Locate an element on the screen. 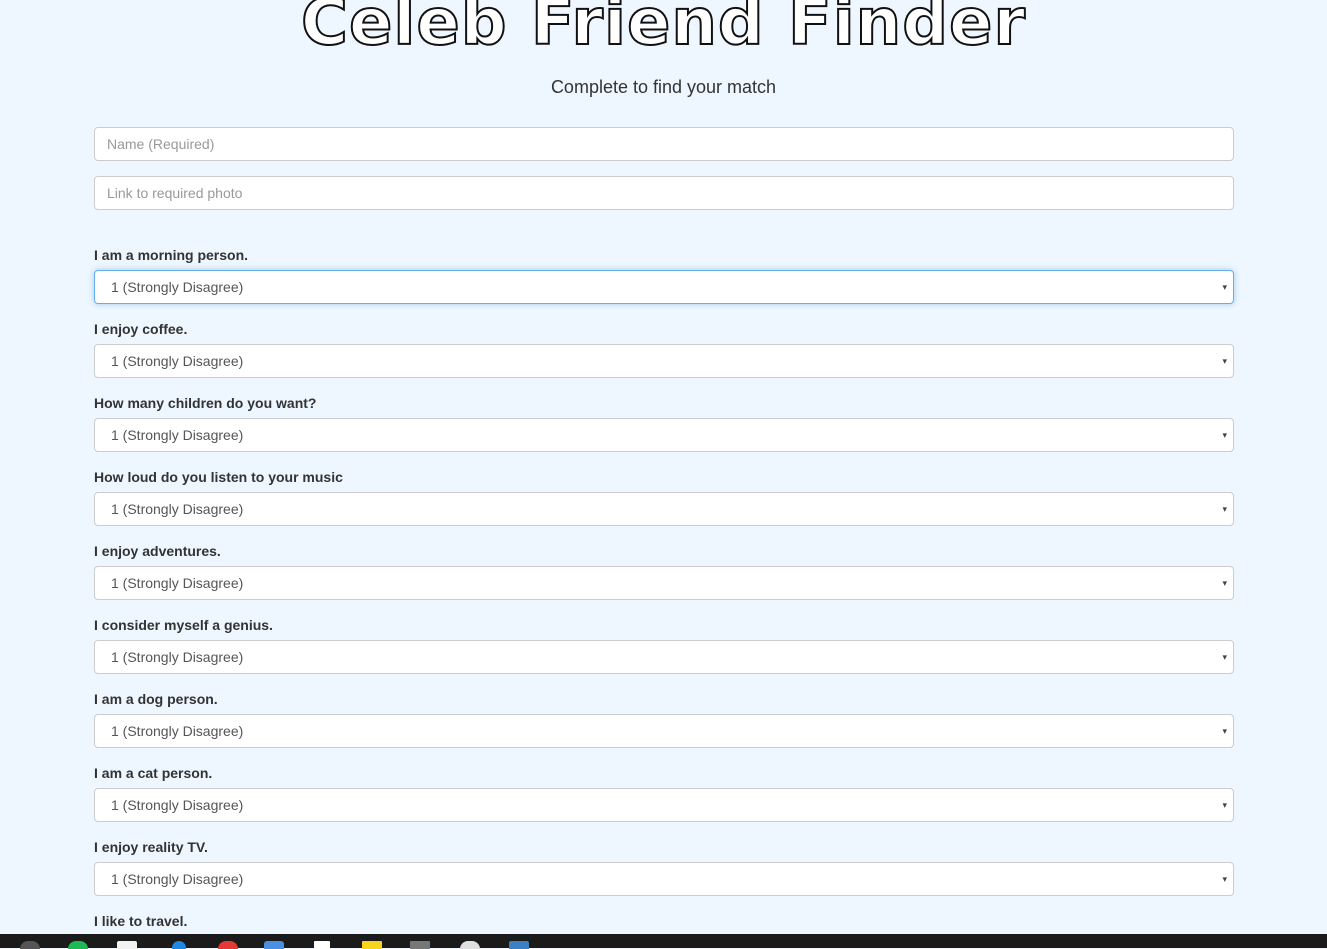 The image size is (1327, 949). question-label: I enjoy adventures. is located at coordinates (157, 551).